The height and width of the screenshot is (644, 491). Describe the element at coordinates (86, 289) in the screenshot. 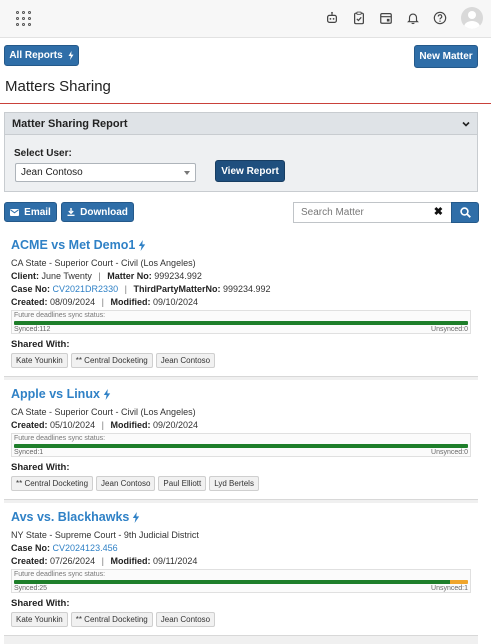

I see `case-no-link: CV2021DR2330` at that location.